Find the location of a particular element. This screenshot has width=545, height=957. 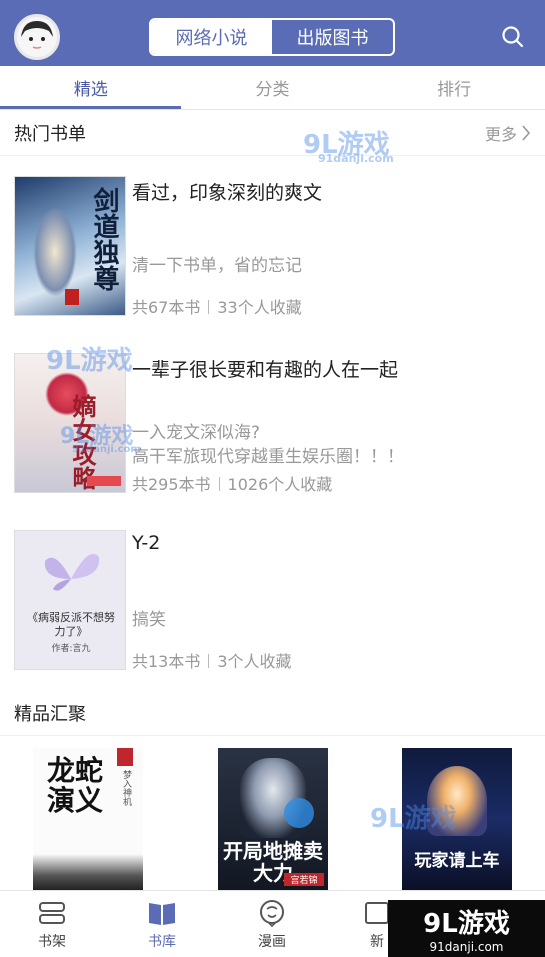

list-title: Y-2 is located at coordinates (146, 543).